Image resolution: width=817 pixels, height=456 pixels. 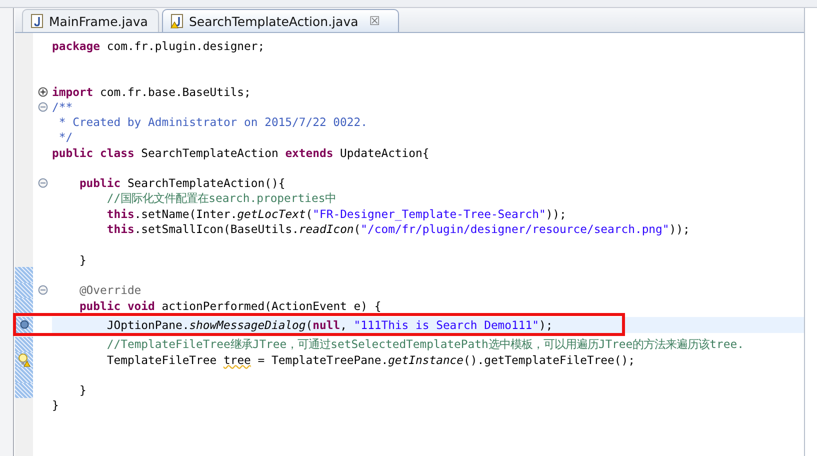 I want to click on code-line: //TemplateFileTree继承JTree，可通过setSelectedTemplatePath选中模板，可以用遍历JTree的方法来遍历该tree., so click(x=425, y=344).